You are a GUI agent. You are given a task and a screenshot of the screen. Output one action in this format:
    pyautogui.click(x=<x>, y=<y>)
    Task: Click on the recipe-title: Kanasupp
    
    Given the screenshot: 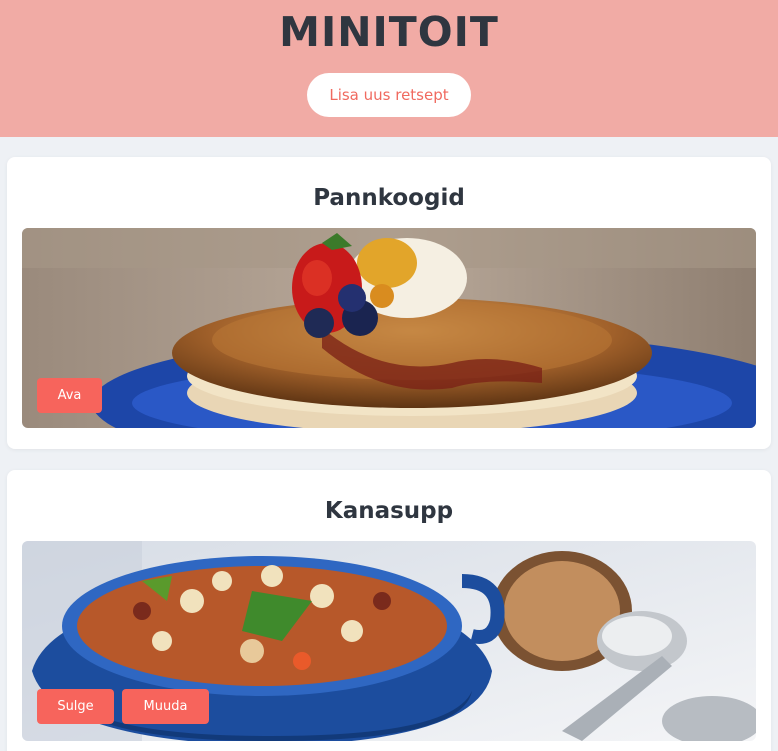 What is the action you would take?
    pyautogui.click(x=389, y=511)
    